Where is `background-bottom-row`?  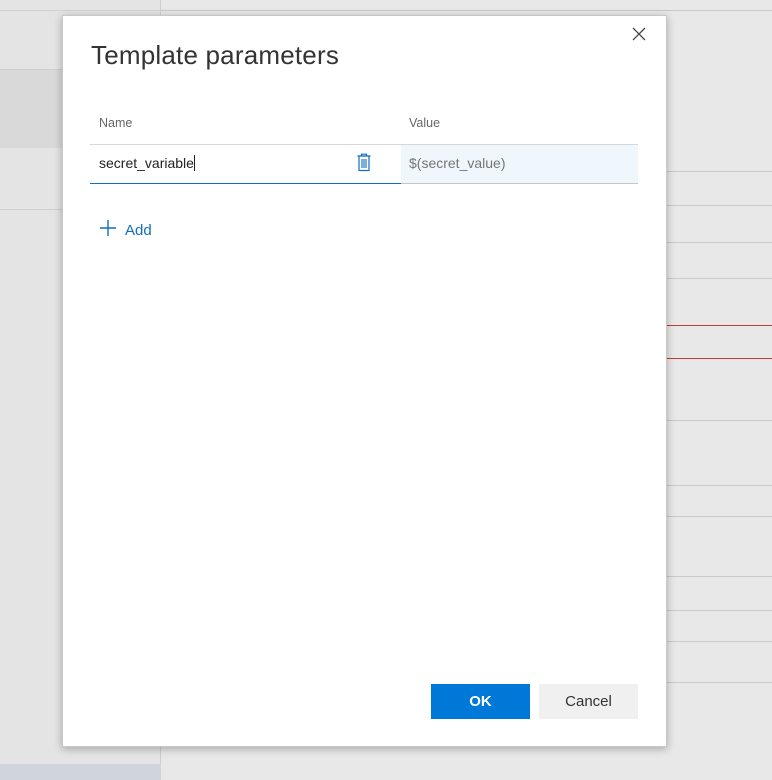 background-bottom-row is located at coordinates (80, 772).